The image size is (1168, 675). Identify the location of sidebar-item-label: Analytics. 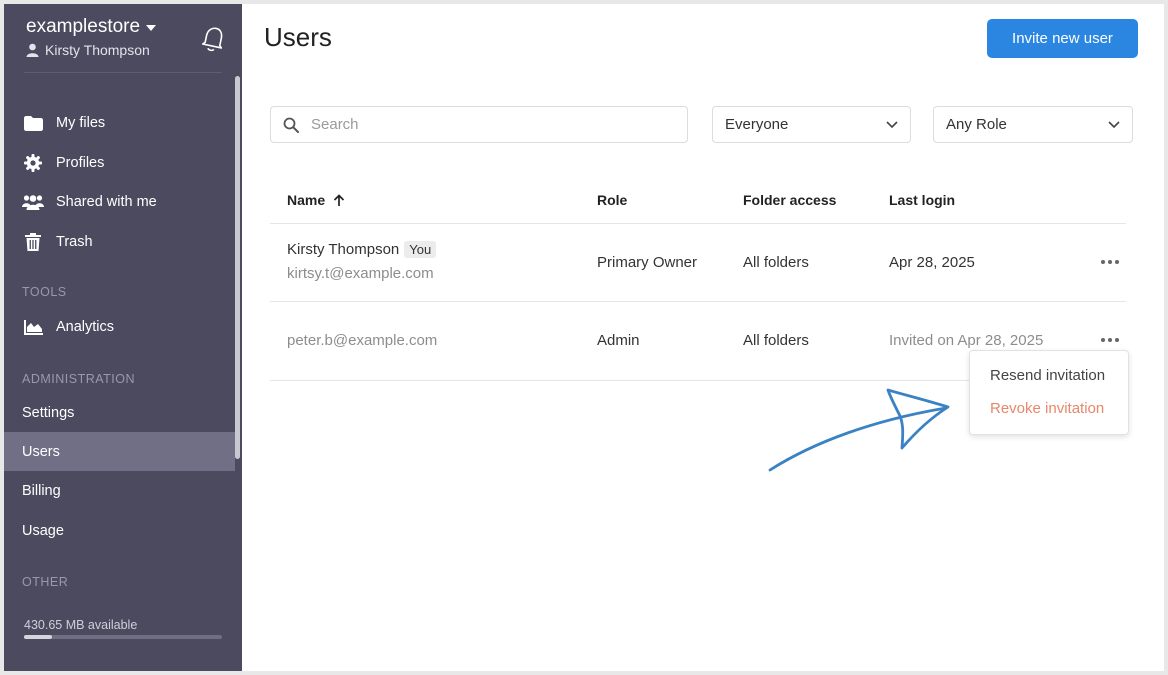
(85, 327).